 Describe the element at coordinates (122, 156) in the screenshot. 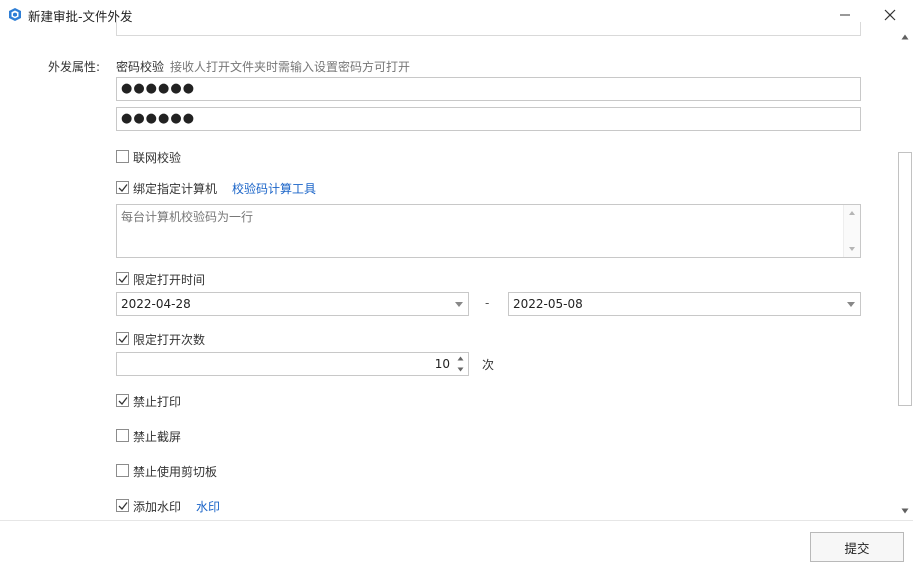

I see `network-check-checkbox` at that location.